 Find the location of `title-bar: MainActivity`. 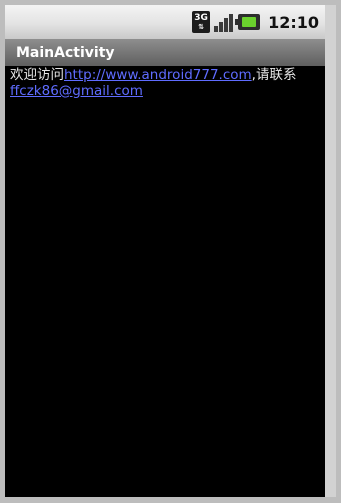

title-bar: MainActivity is located at coordinates (165, 52).